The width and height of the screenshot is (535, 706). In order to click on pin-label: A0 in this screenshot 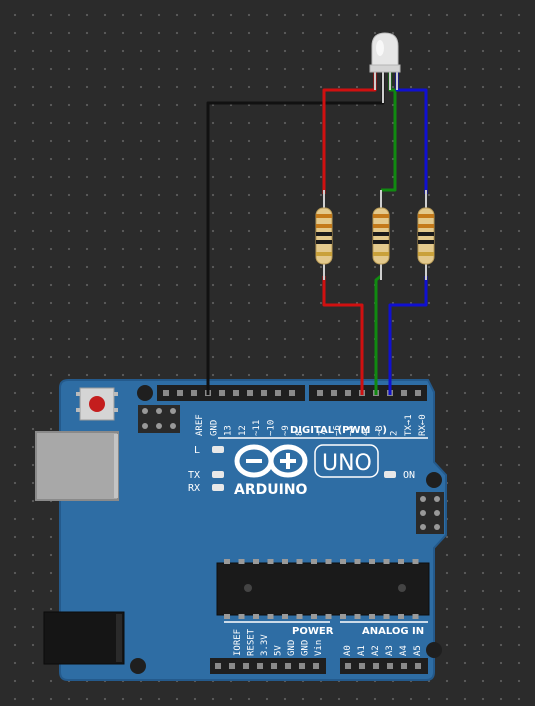, I will do `click(348, 650)`.